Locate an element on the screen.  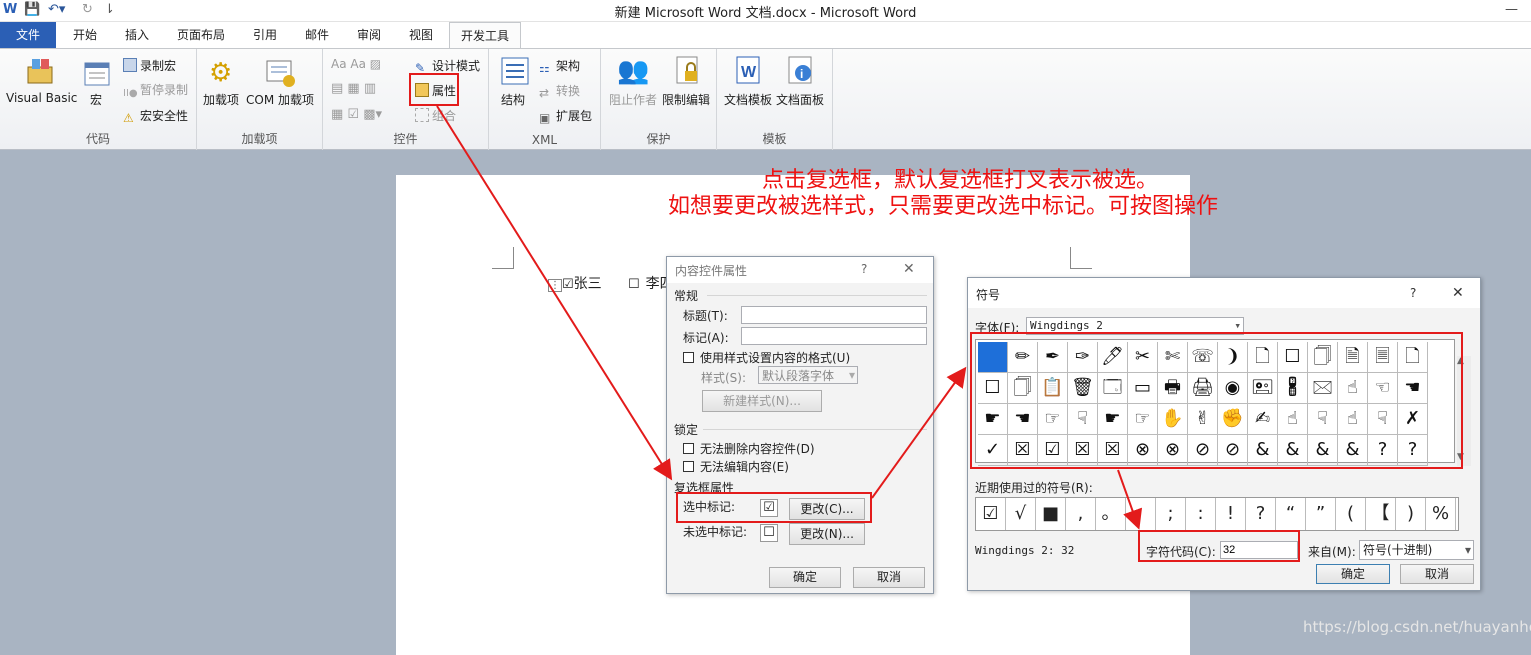
watermark: https://blog.csdn.net/huayanhe is located at coordinates (1417, 627).